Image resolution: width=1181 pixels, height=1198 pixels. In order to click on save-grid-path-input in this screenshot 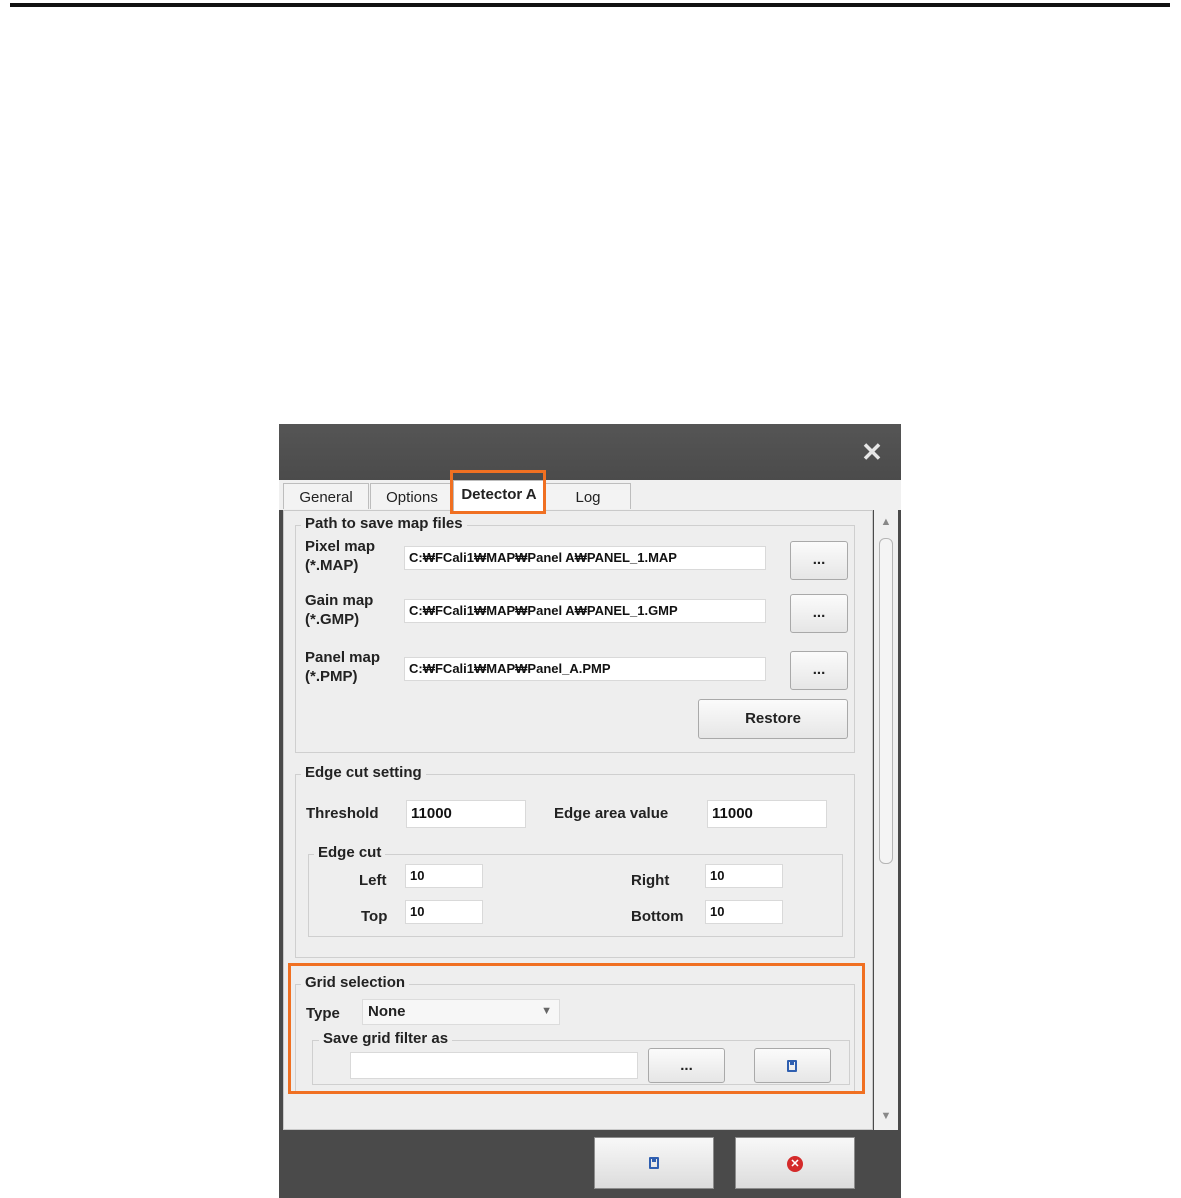, I will do `click(494, 1065)`.